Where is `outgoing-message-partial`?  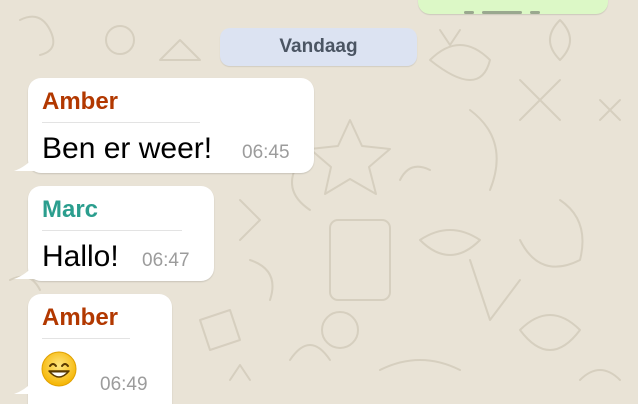
outgoing-message-partial is located at coordinates (524, 12).